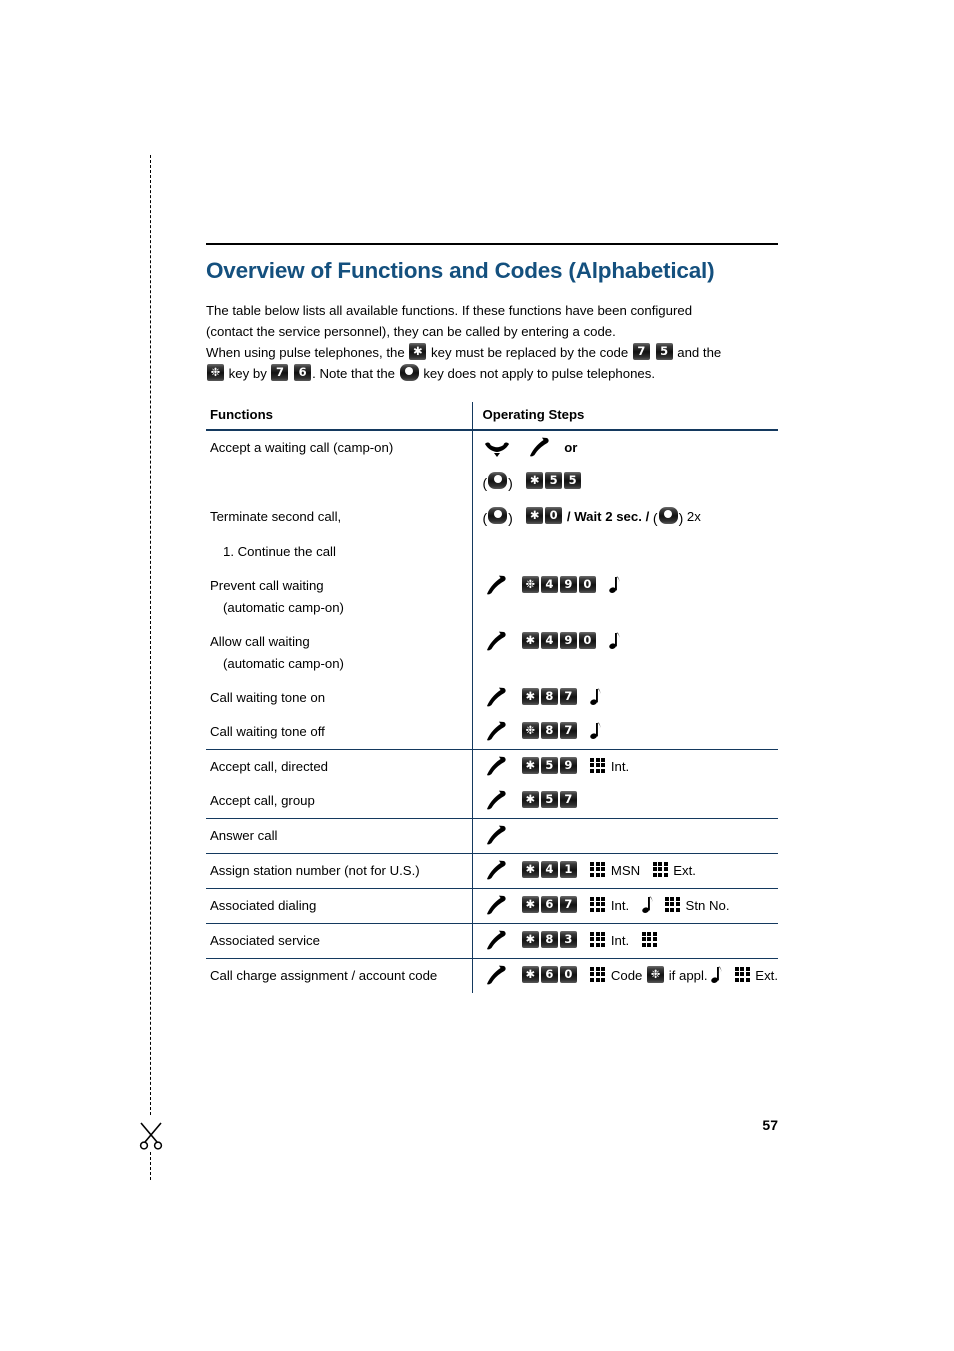  I want to click on row-function-label, so click(339, 482).